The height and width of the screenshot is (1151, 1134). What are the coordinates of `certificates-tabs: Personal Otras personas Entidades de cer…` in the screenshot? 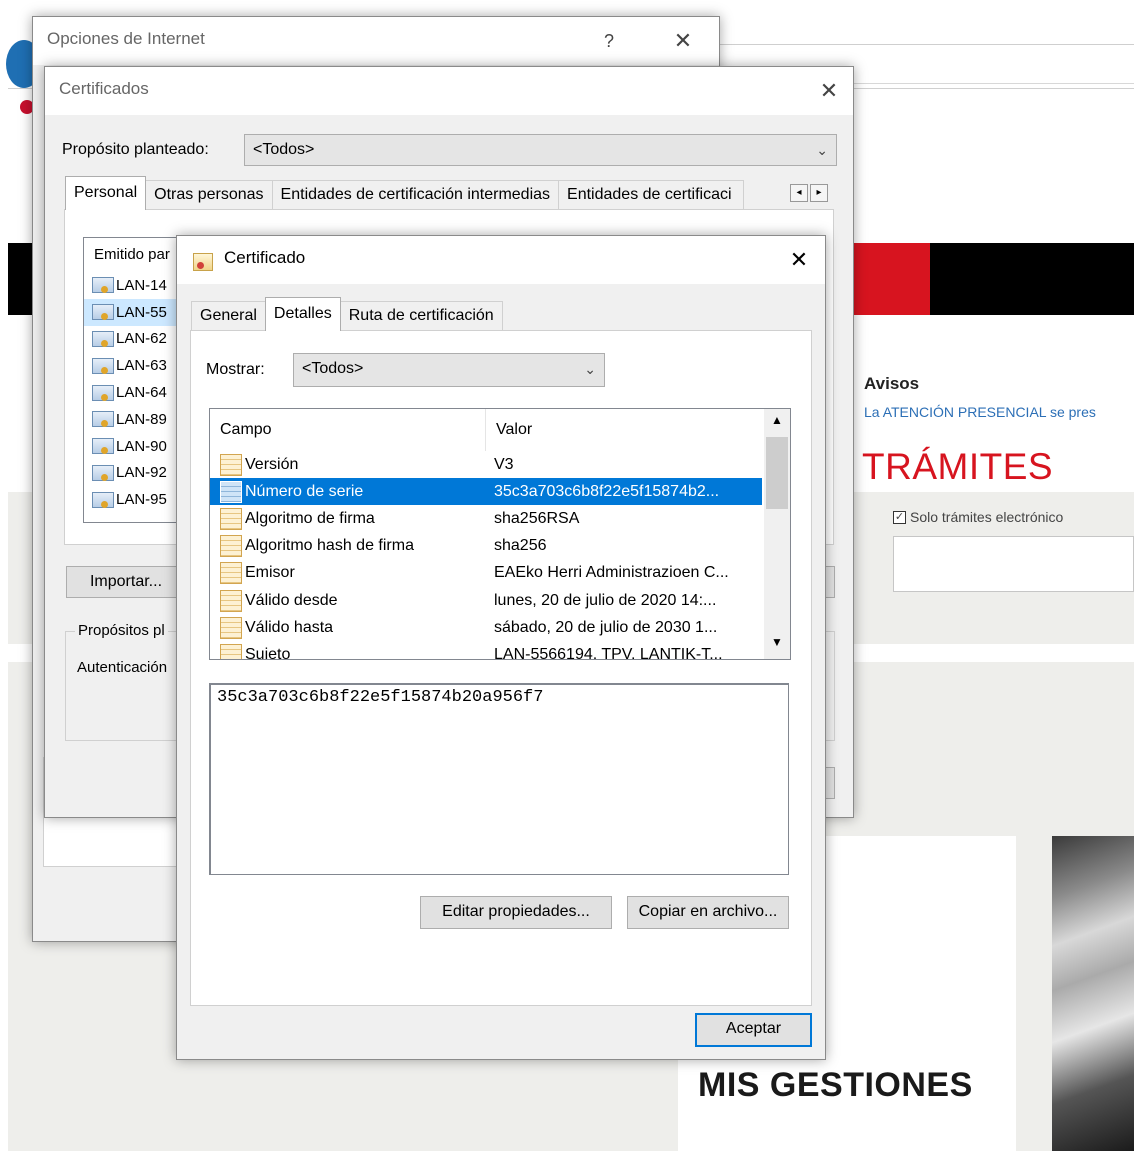 It's located at (405, 193).